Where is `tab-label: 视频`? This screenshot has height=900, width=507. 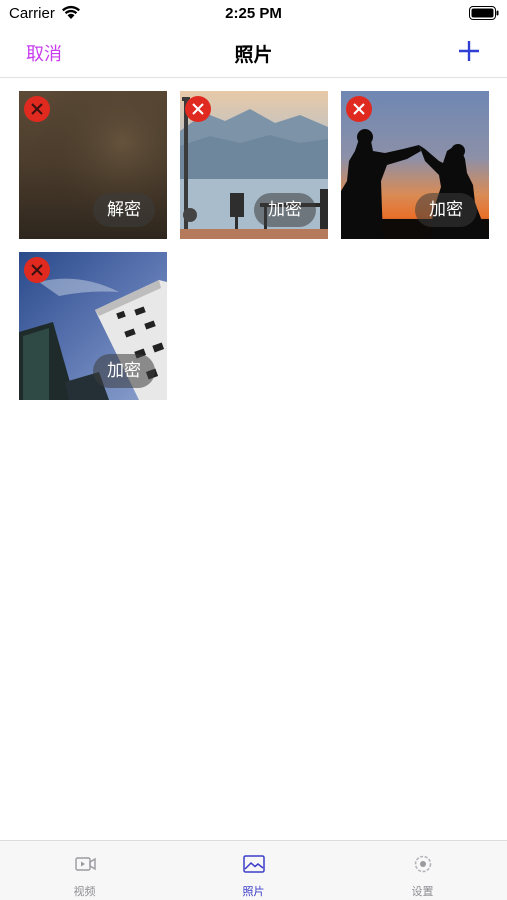
tab-label: 视频 is located at coordinates (84, 891).